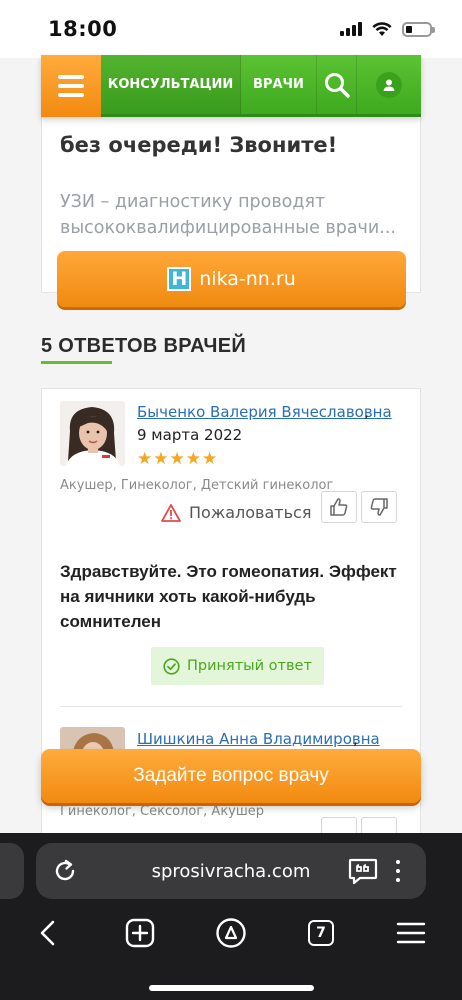  What do you see at coordinates (199, 145) in the screenshot?
I see `ad-headline: без очереди! Звоните!` at bounding box center [199, 145].